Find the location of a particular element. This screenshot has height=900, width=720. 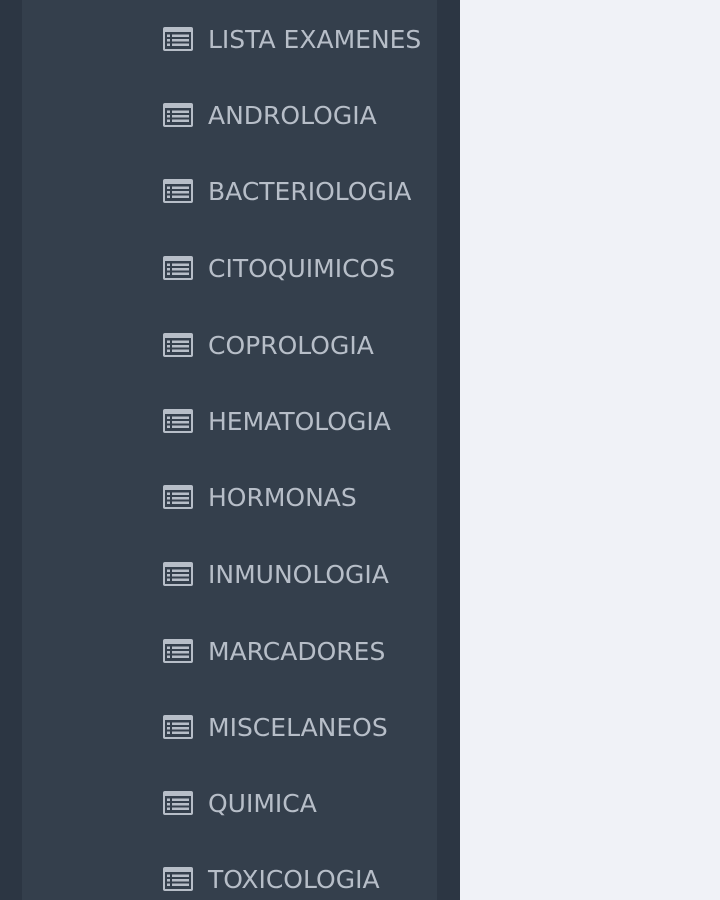

sidebar-item-inmunologia: INMUNOLOGIA is located at coordinates (229, 575).